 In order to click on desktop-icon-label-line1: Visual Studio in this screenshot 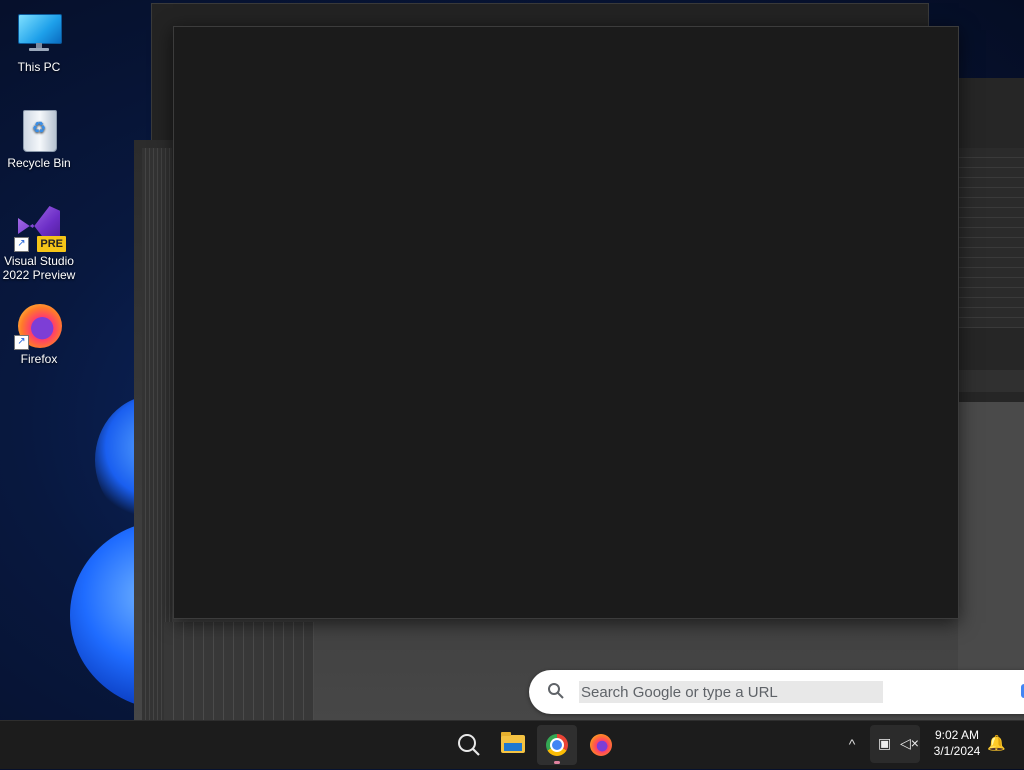, I will do `click(39, 261)`.